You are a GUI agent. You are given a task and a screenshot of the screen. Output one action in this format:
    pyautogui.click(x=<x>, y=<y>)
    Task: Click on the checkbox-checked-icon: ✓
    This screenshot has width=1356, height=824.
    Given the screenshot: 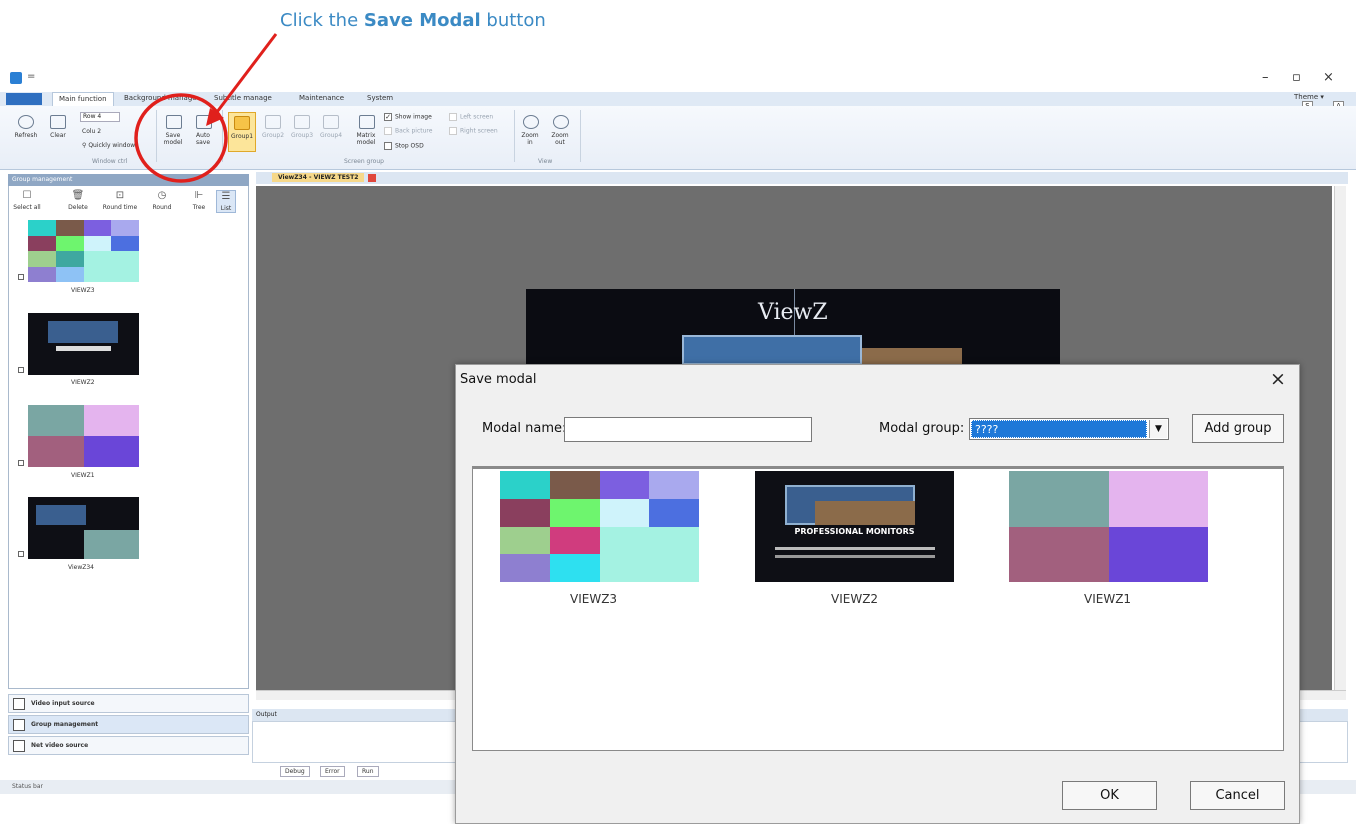 What is the action you would take?
    pyautogui.click(x=388, y=117)
    